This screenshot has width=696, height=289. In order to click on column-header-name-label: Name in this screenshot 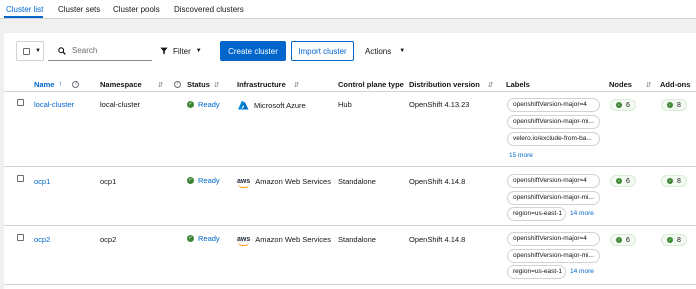, I will do `click(44, 84)`.